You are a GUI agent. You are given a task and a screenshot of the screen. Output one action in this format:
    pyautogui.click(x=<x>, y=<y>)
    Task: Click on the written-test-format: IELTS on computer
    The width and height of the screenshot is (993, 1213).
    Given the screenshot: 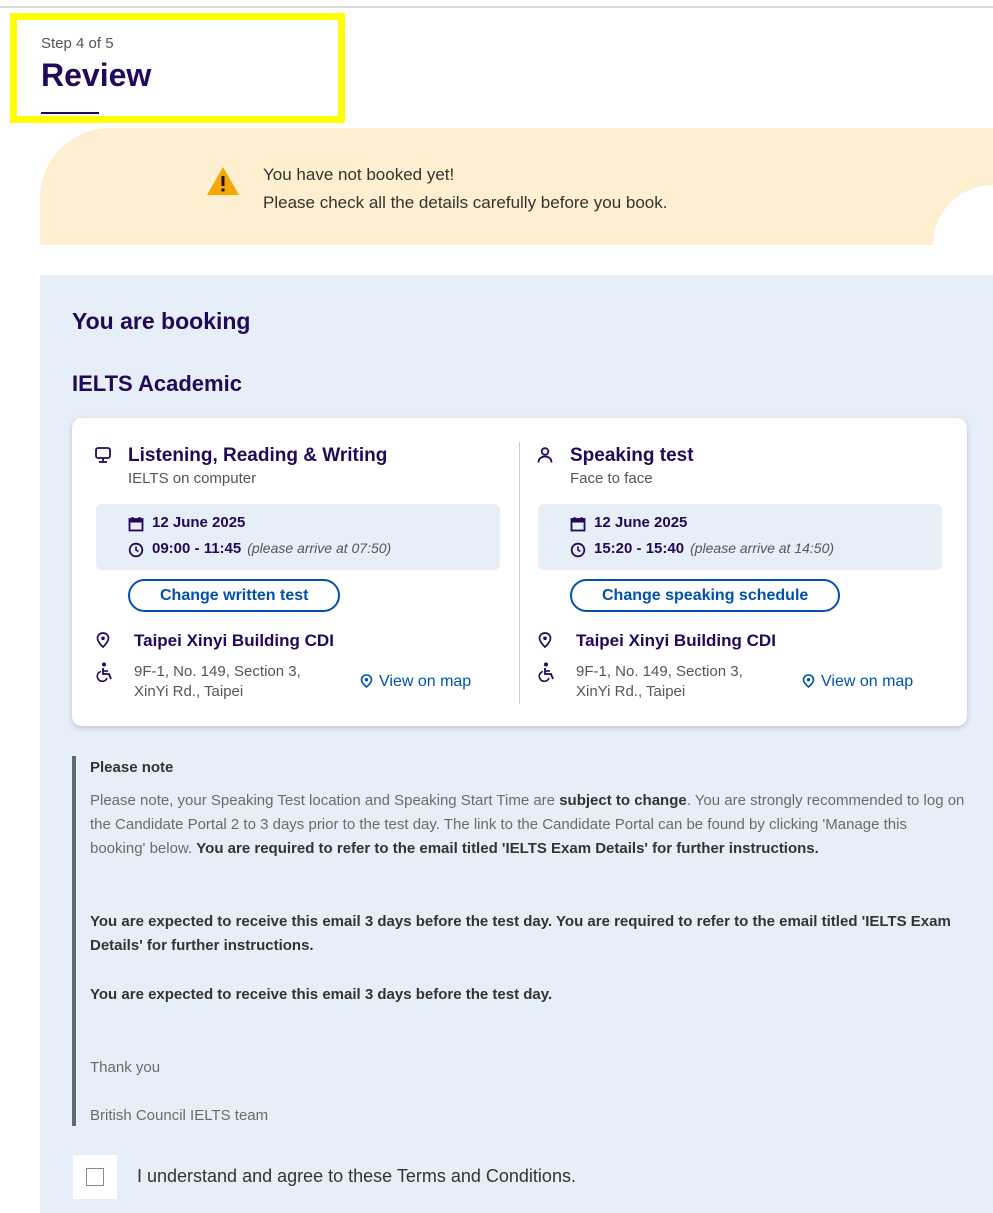 What is the action you would take?
    pyautogui.click(x=192, y=478)
    